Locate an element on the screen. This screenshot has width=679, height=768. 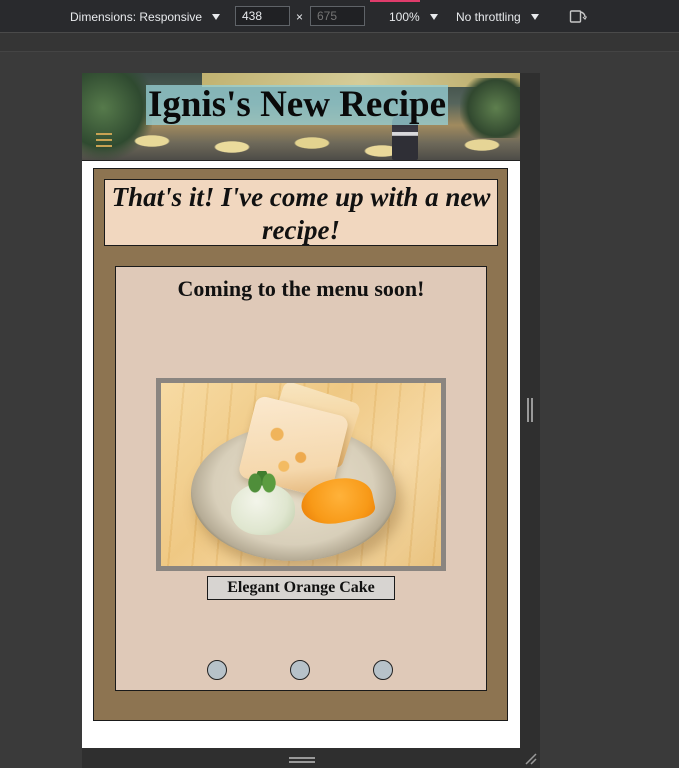
dimensions-label: Dimensions: Responsive is located at coordinates (136, 17).